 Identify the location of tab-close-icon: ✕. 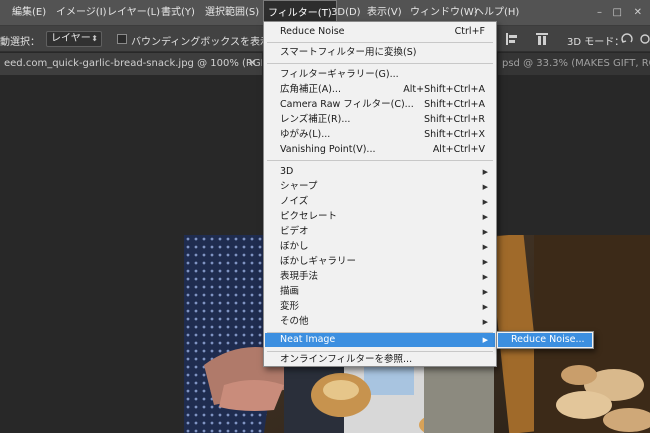
(252, 63).